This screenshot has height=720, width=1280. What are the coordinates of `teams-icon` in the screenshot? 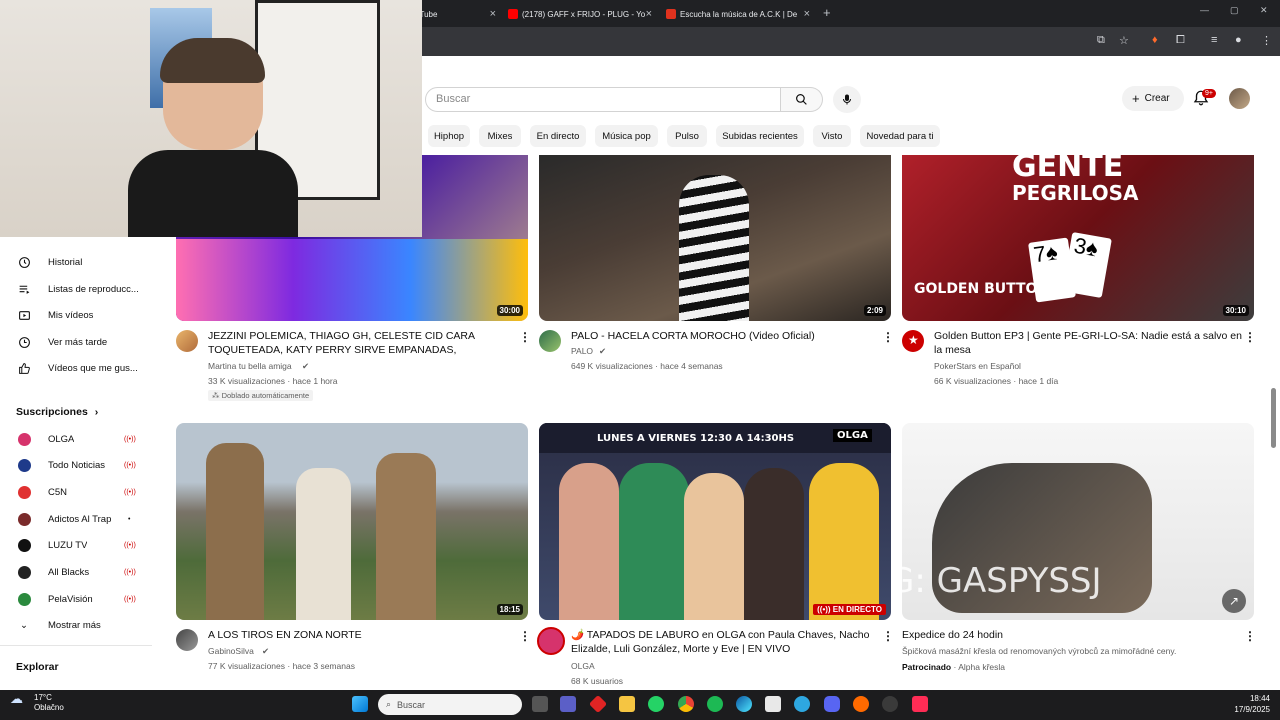 It's located at (568, 704).